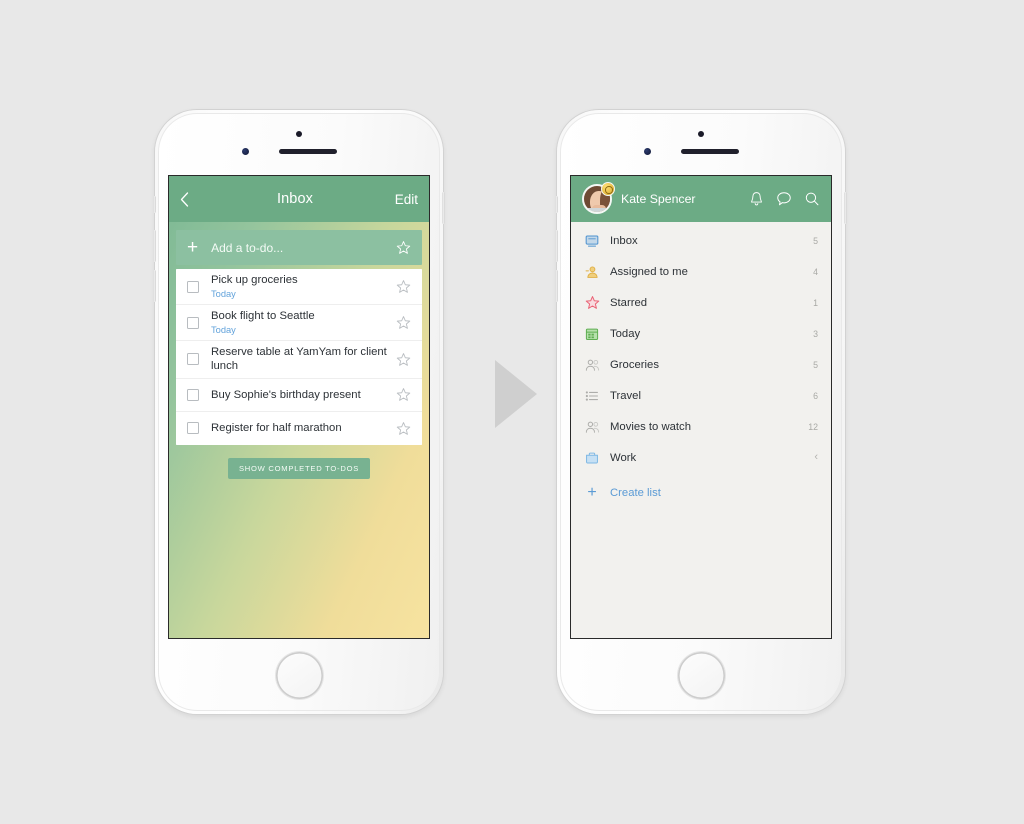 This screenshot has width=1024, height=824. Describe the element at coordinates (276, 428) in the screenshot. I see `todo-title: Register for half marathon` at that location.